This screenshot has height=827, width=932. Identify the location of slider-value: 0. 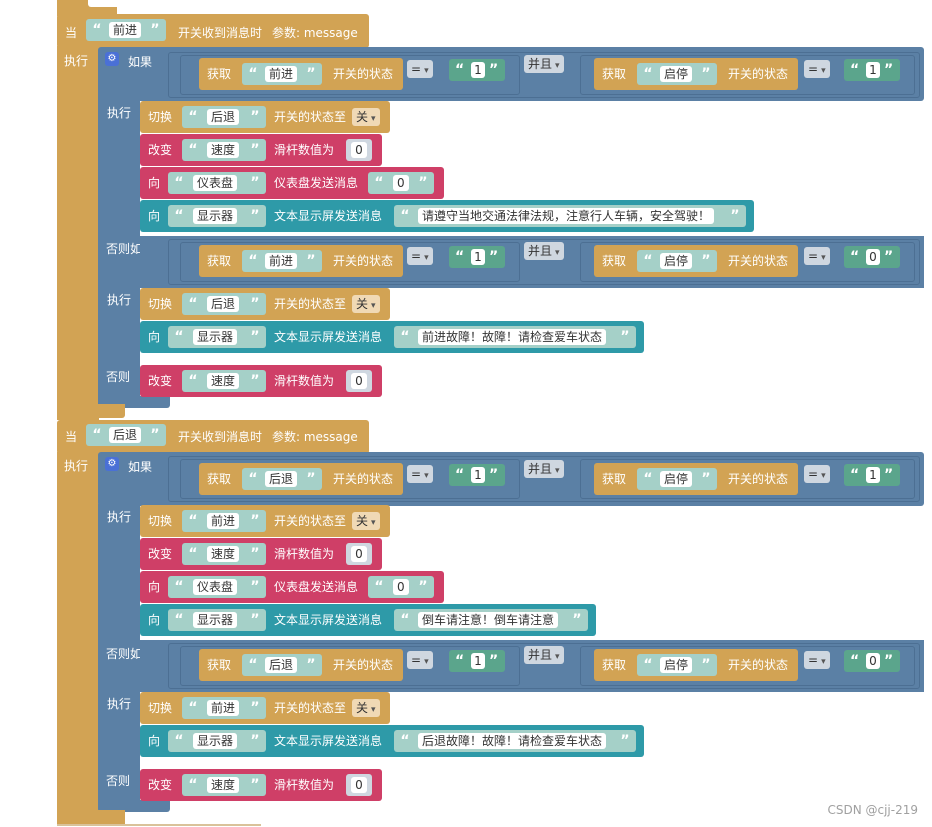
(359, 150).